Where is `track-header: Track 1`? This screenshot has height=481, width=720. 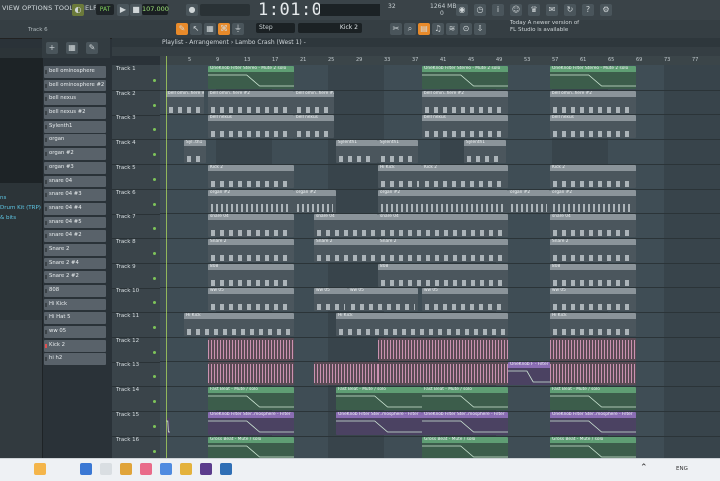 track-header: Track 1 is located at coordinates (136, 78).